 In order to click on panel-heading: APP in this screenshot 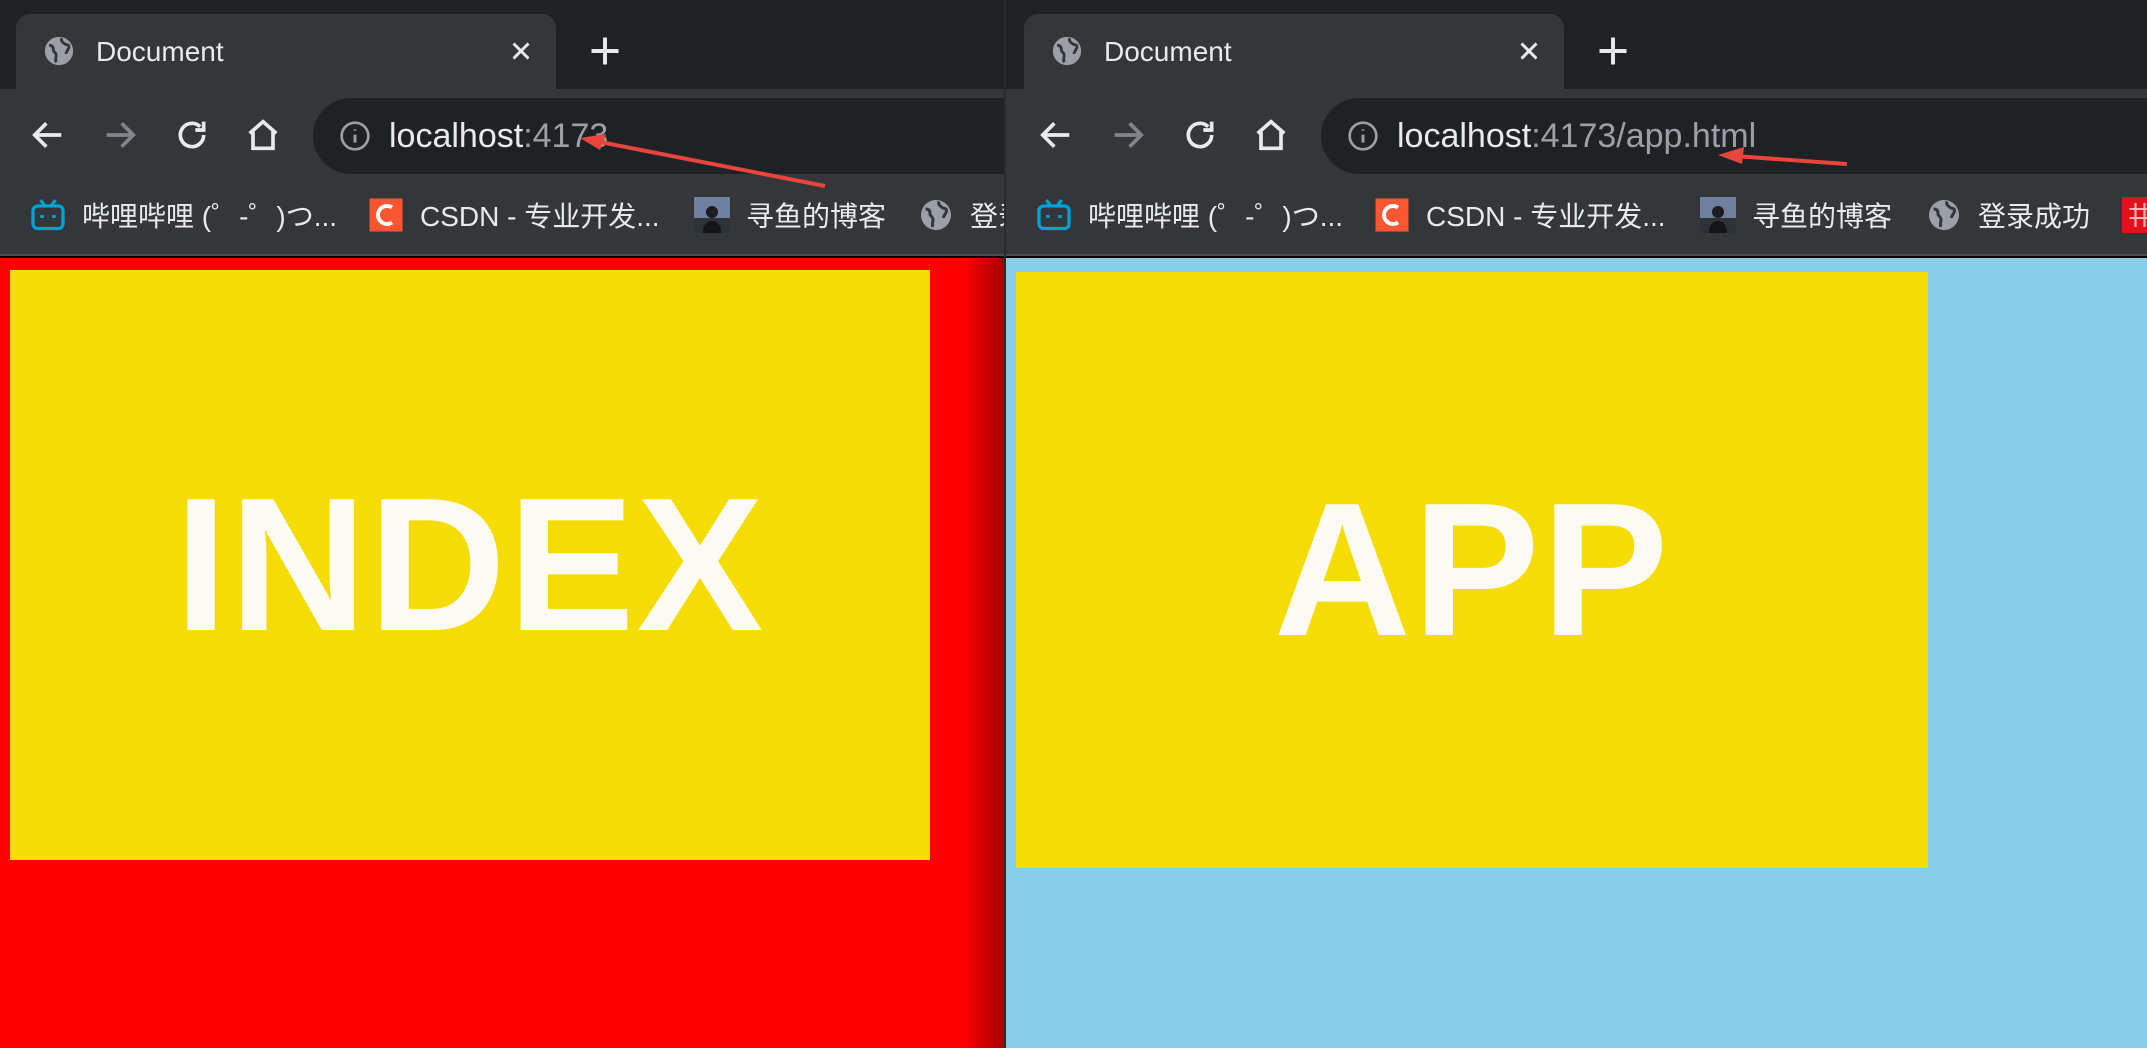, I will do `click(1472, 570)`.